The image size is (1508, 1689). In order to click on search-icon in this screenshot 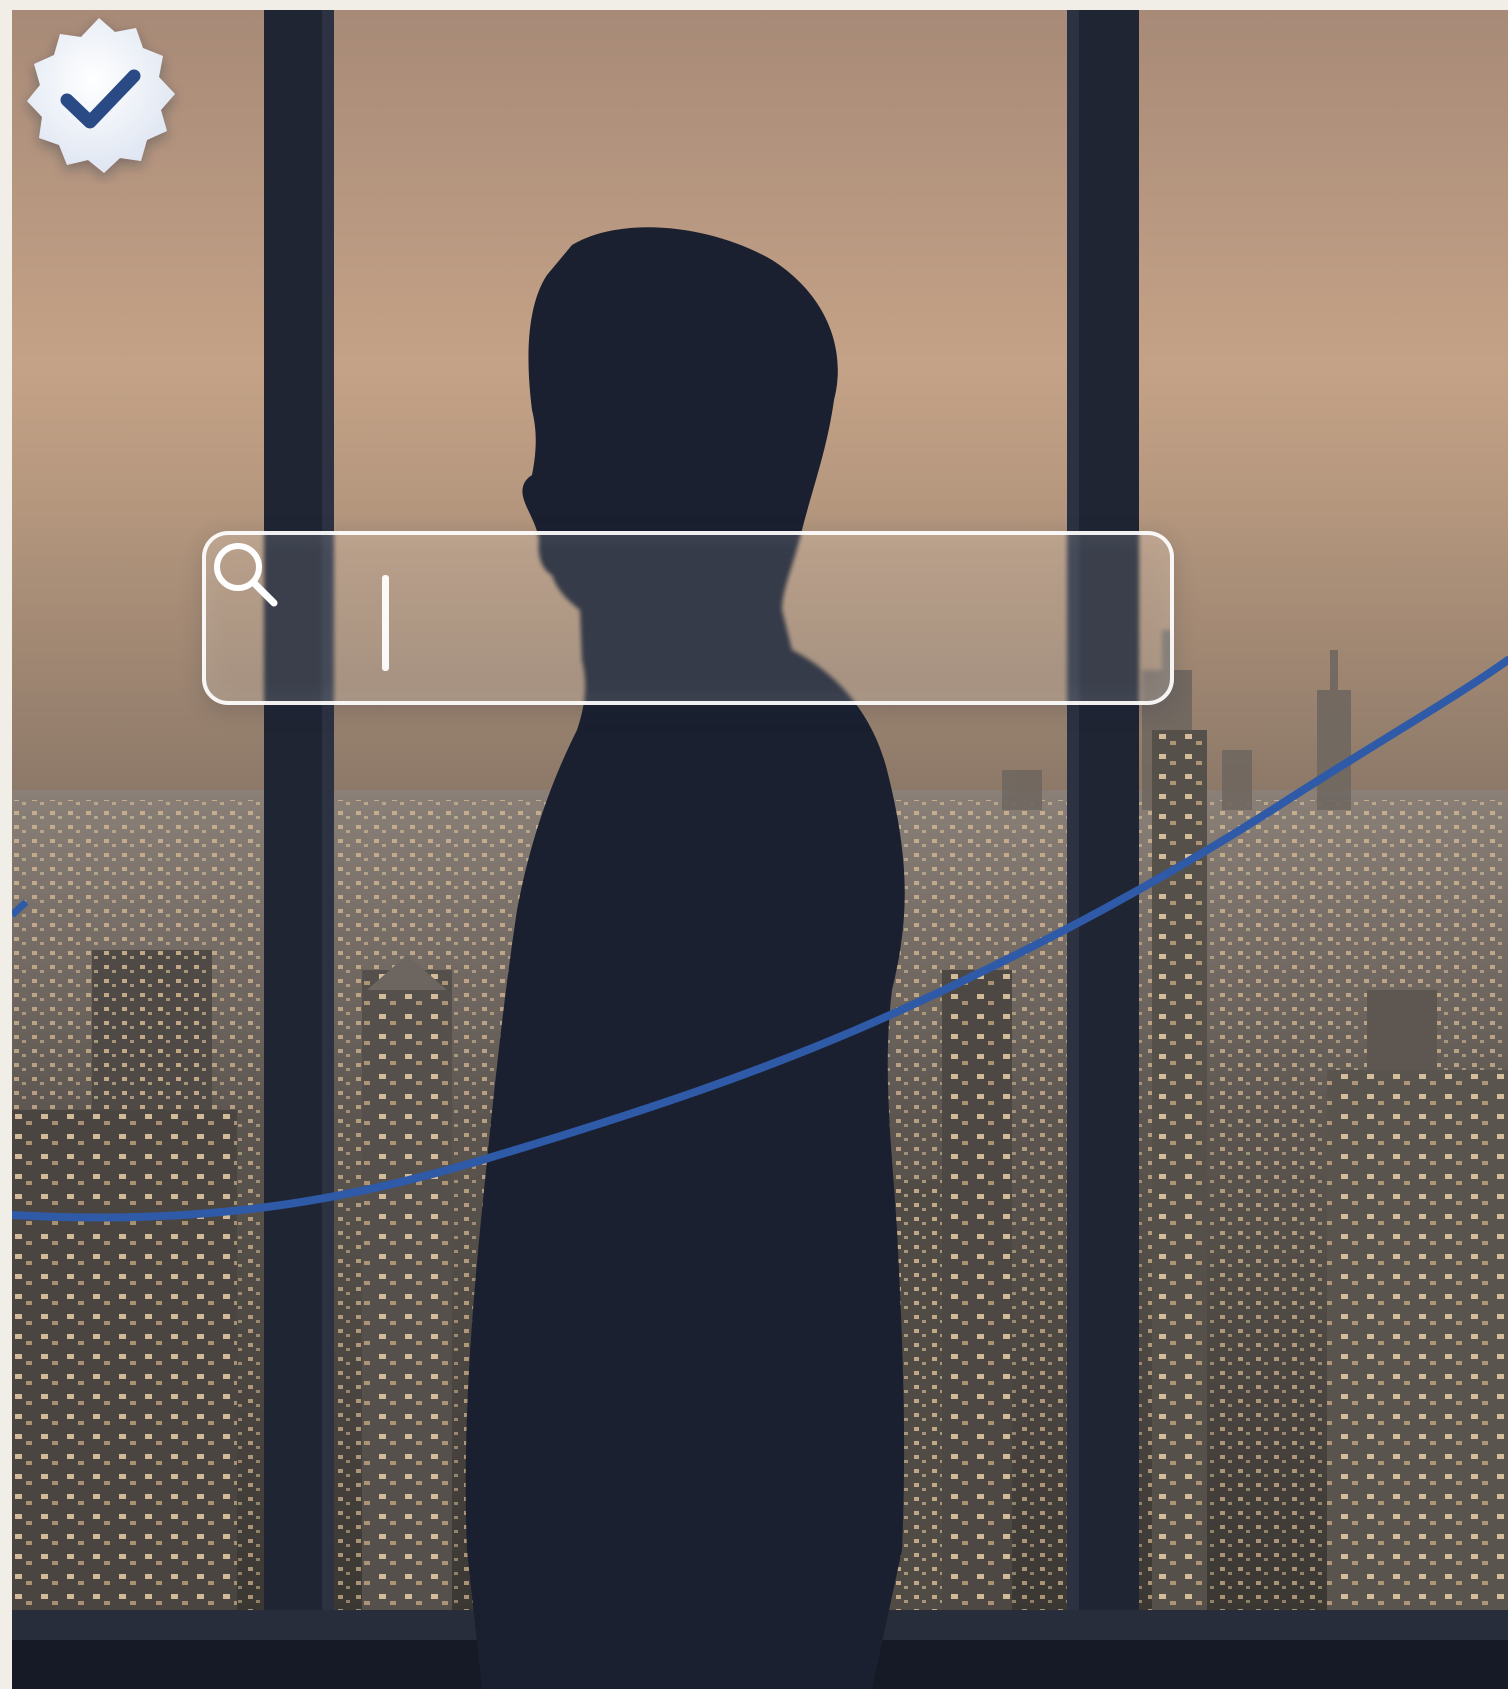, I will do `click(246, 575)`.